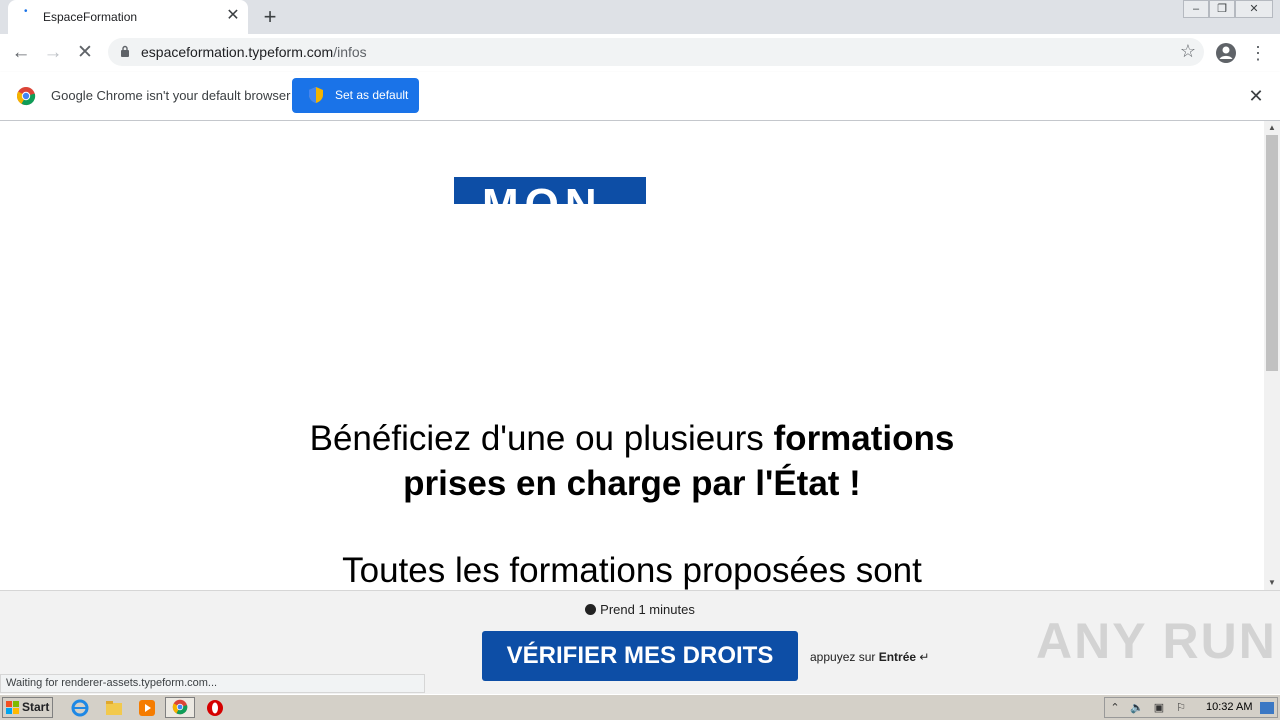 The height and width of the screenshot is (720, 1280). What do you see at coordinates (591, 609) in the screenshot?
I see `clock-icon` at bounding box center [591, 609].